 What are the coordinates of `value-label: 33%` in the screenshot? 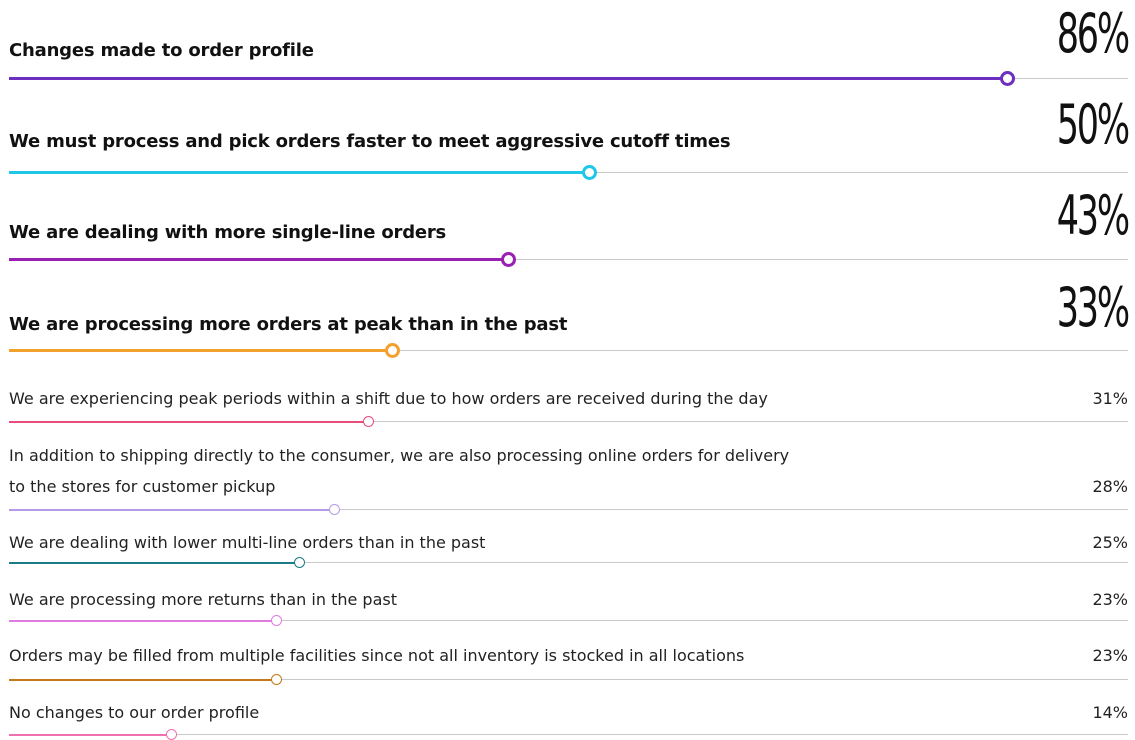 It's located at (1093, 307).